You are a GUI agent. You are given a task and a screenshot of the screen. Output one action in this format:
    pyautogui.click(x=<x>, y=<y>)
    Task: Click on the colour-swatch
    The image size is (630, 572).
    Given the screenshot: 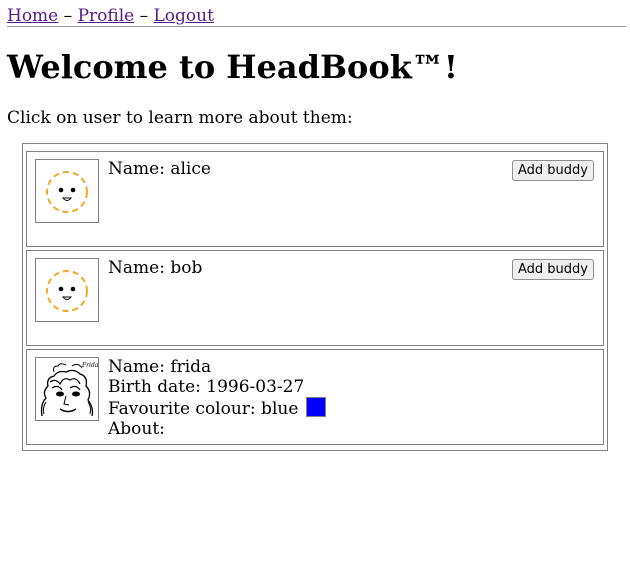 What is the action you would take?
    pyautogui.click(x=315, y=407)
    